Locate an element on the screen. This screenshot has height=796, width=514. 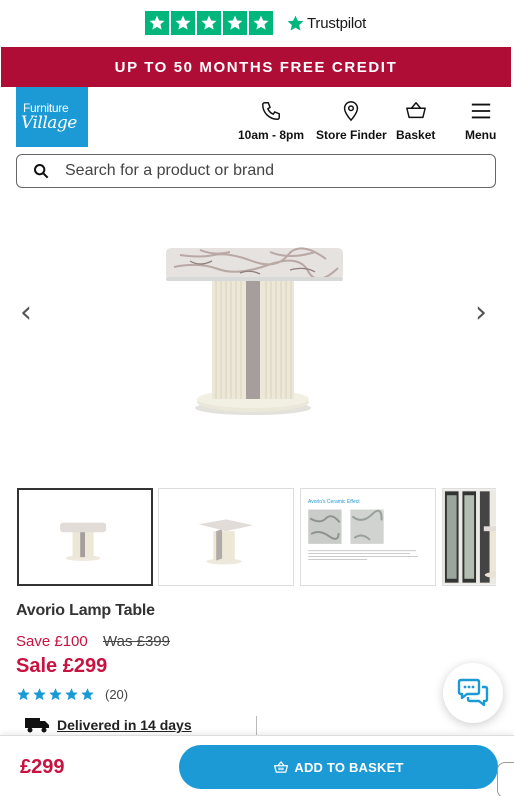
live-chat-button is located at coordinates (473, 693).